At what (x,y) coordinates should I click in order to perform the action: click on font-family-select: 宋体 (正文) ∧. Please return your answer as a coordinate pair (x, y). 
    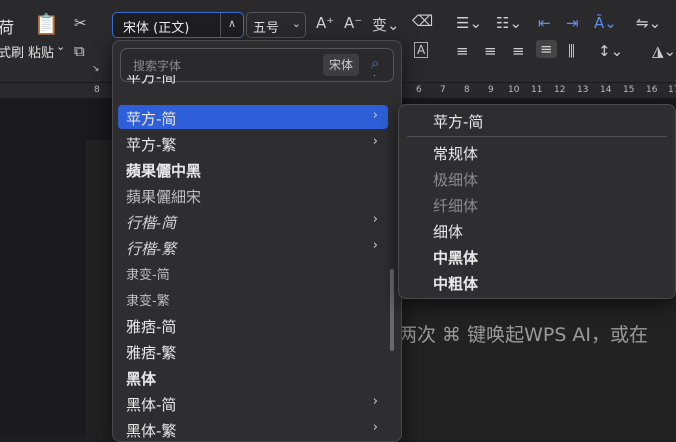
    Looking at the image, I should click on (178, 25).